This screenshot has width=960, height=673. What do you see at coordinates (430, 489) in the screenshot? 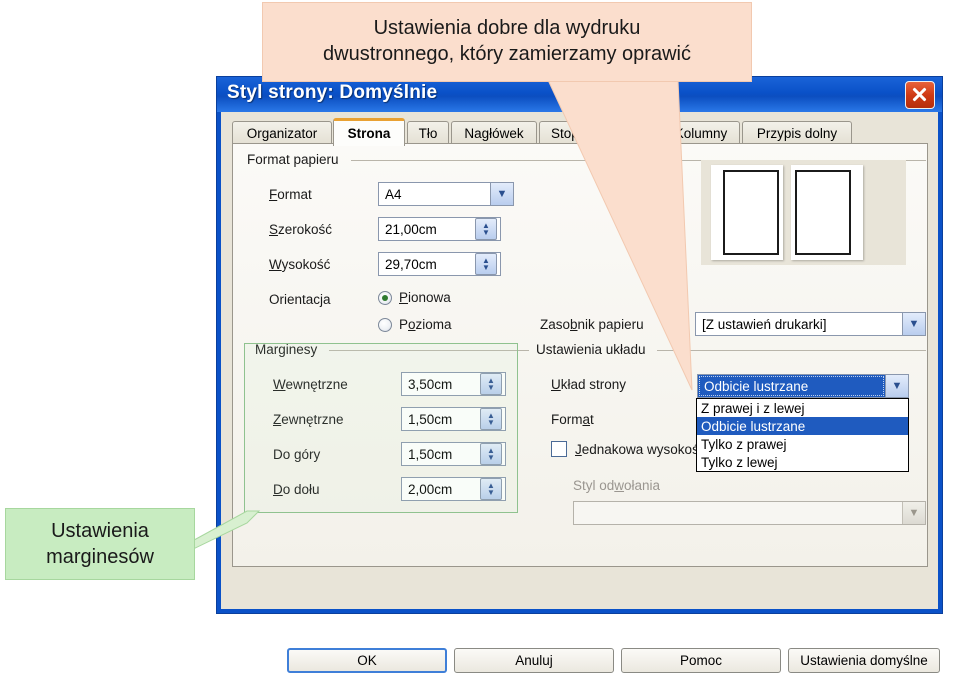
I see `bottom-margin-value: 2,00cm` at bounding box center [430, 489].